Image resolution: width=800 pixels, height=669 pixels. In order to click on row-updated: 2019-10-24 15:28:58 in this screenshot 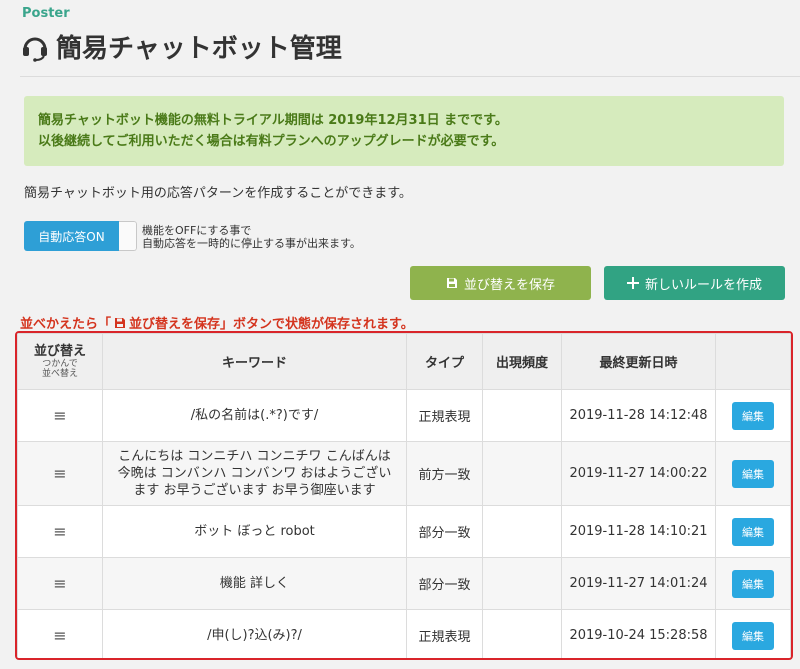, I will do `click(638, 633)`.